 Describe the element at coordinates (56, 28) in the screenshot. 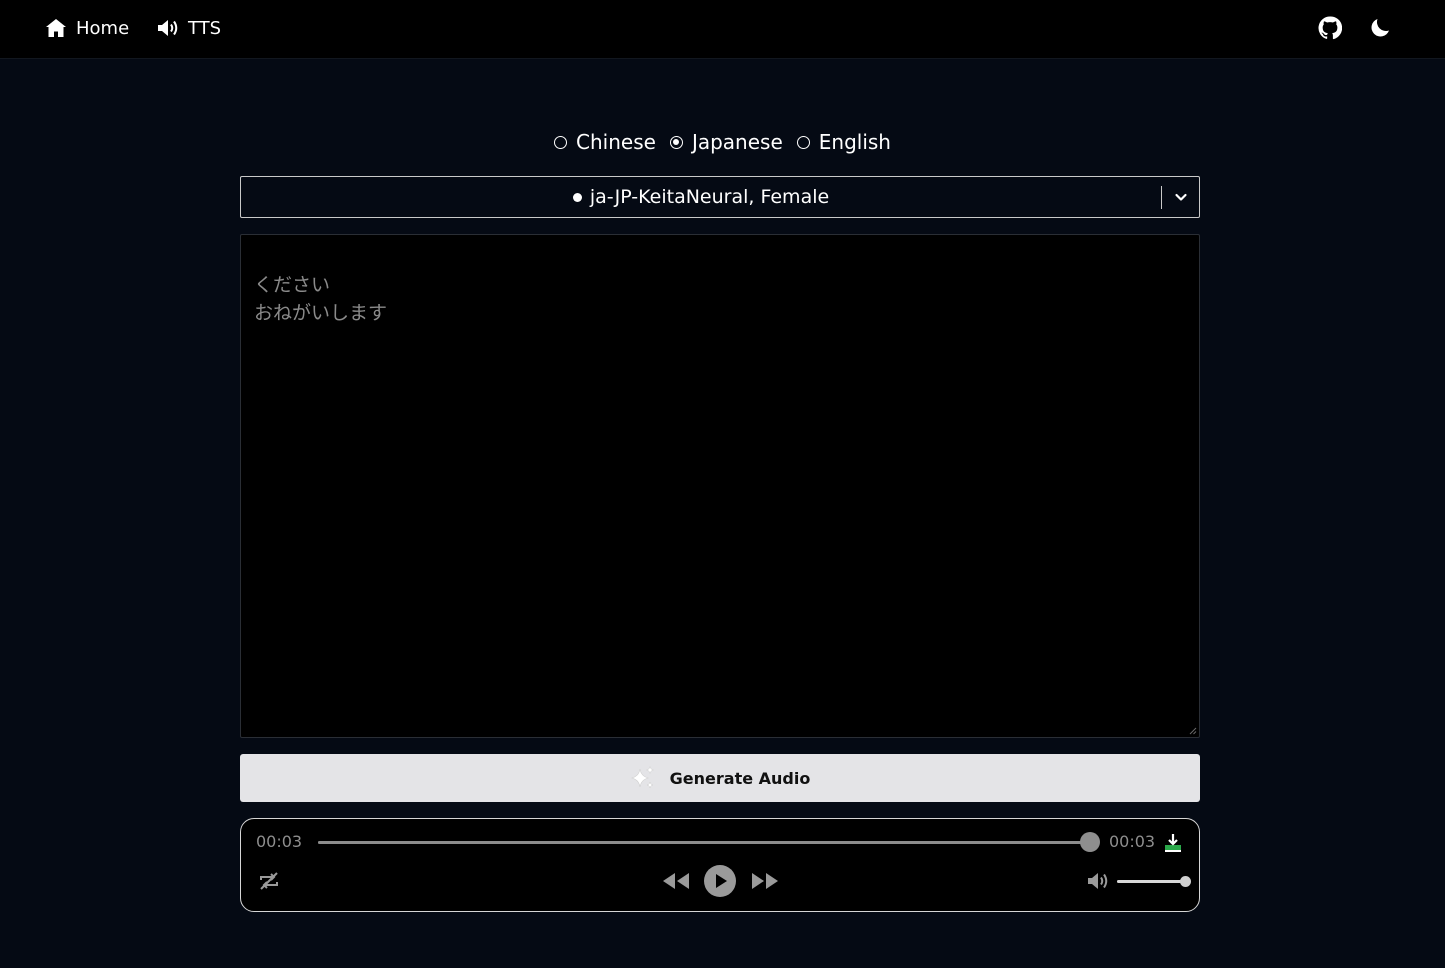

I see `home-icon` at that location.